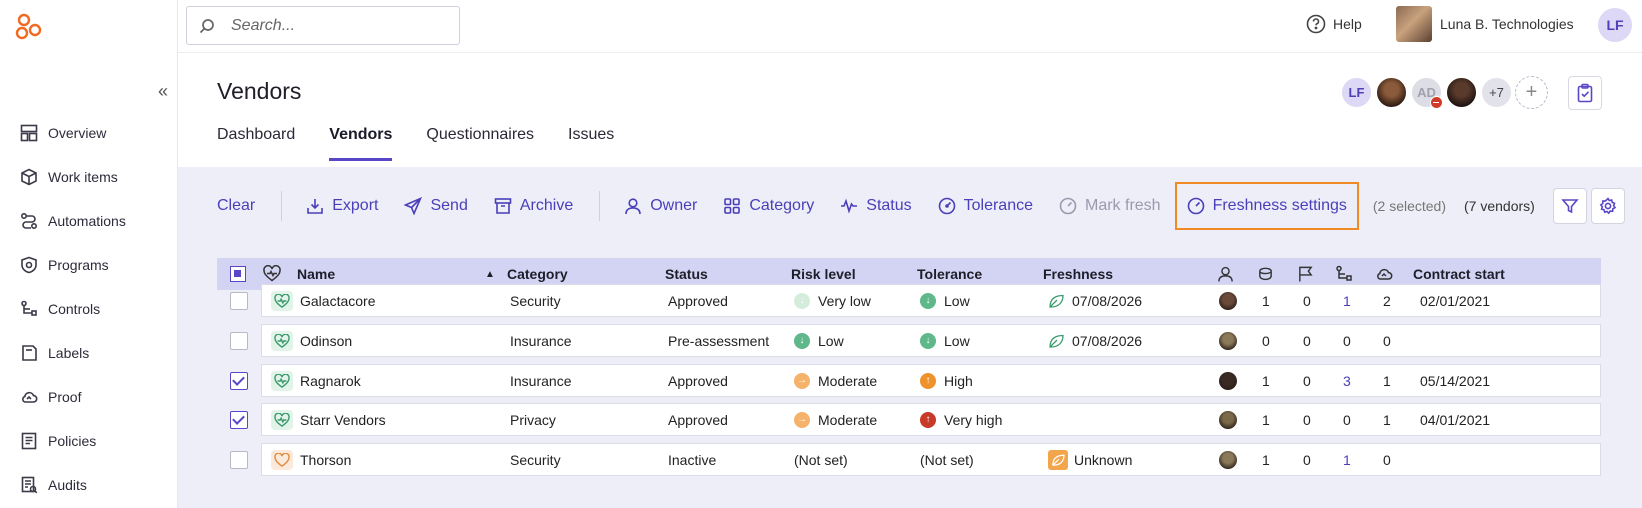 This screenshot has height=508, width=1642. I want to click on column-header-name: Name, so click(316, 274).